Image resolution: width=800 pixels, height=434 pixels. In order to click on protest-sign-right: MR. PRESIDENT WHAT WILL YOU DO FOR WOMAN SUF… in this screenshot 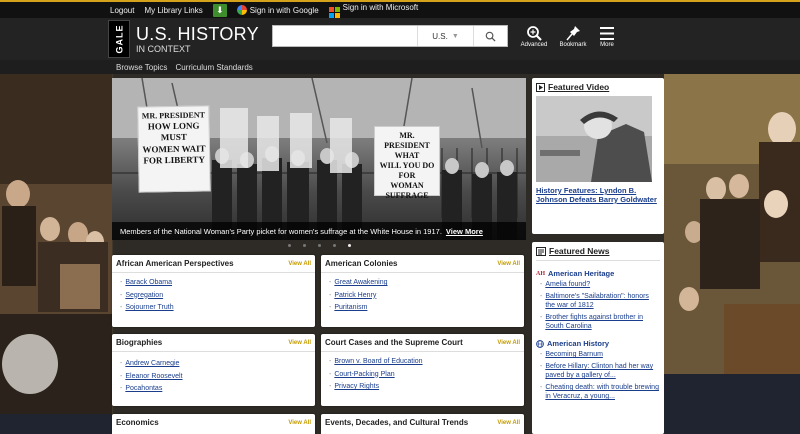, I will do `click(407, 163)`.